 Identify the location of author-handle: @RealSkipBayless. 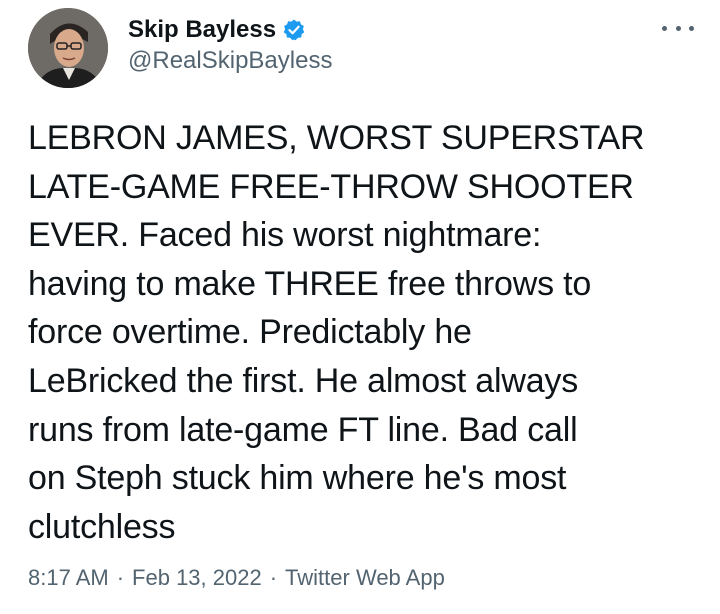
(230, 61).